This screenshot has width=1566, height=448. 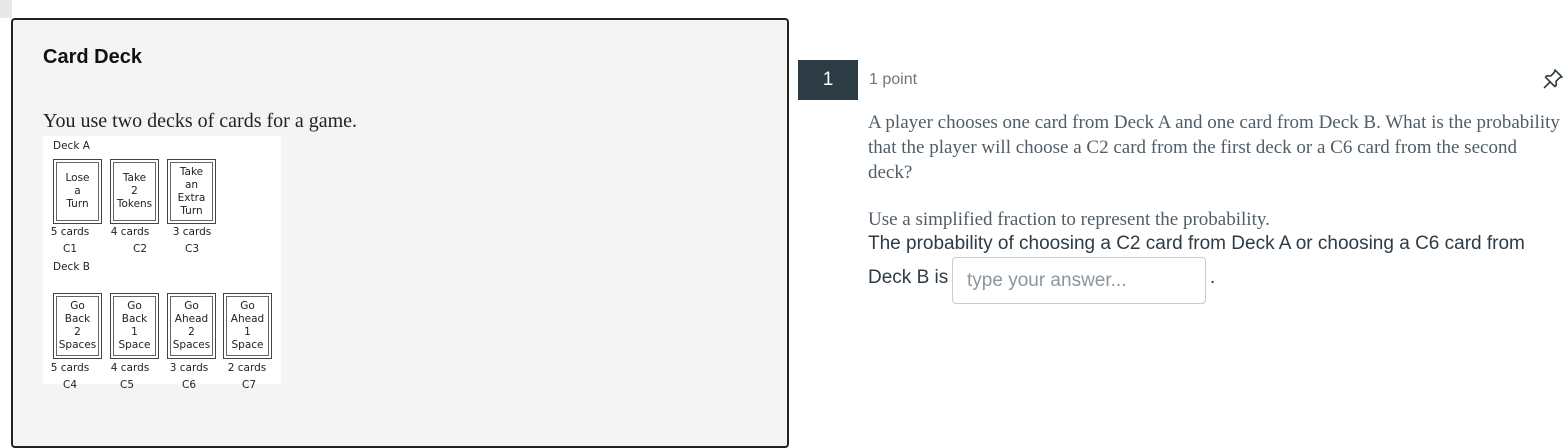 I want to click on card-c7-text: Go Ahead 1 Space, so click(x=247, y=325).